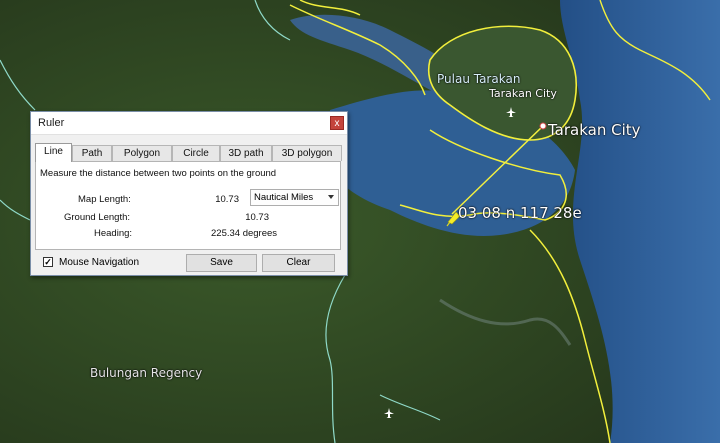 This screenshot has width=720, height=443. I want to click on dialog-titlebar: Ruler x, so click(189, 123).